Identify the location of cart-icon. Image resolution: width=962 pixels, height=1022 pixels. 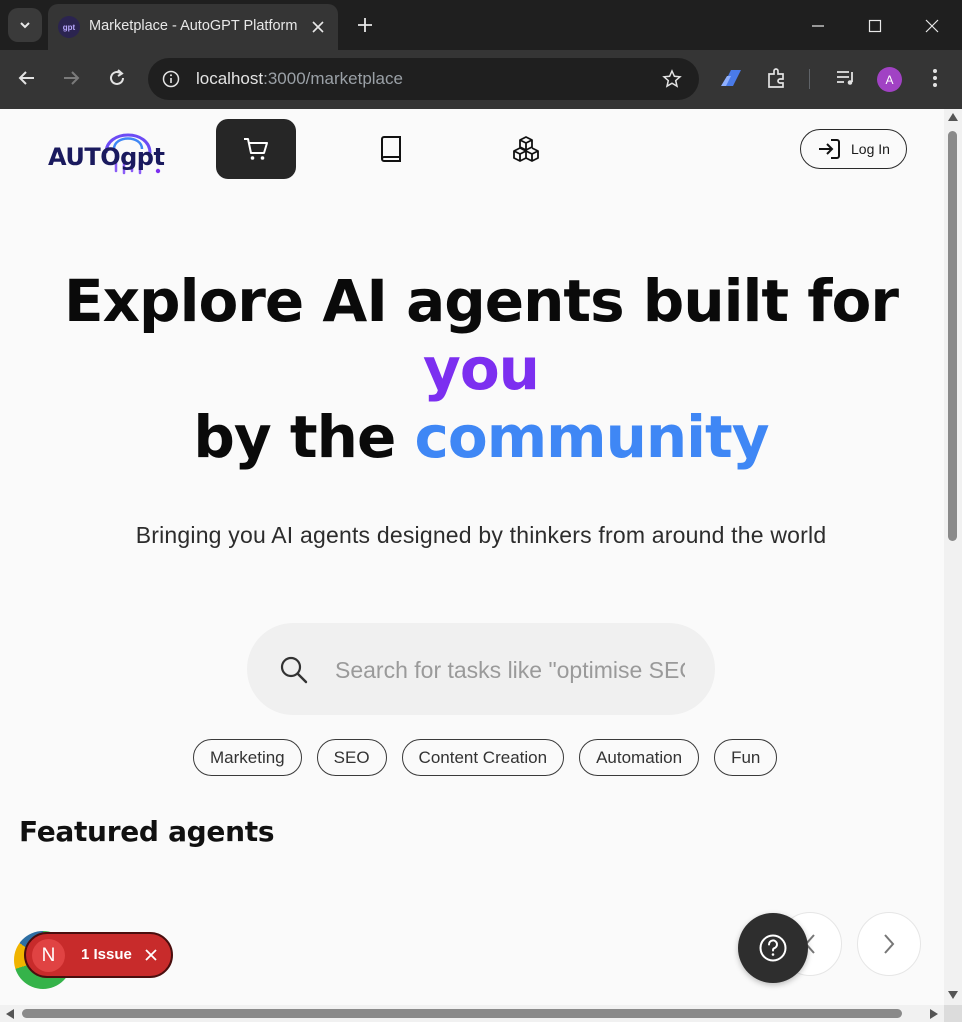
(256, 149).